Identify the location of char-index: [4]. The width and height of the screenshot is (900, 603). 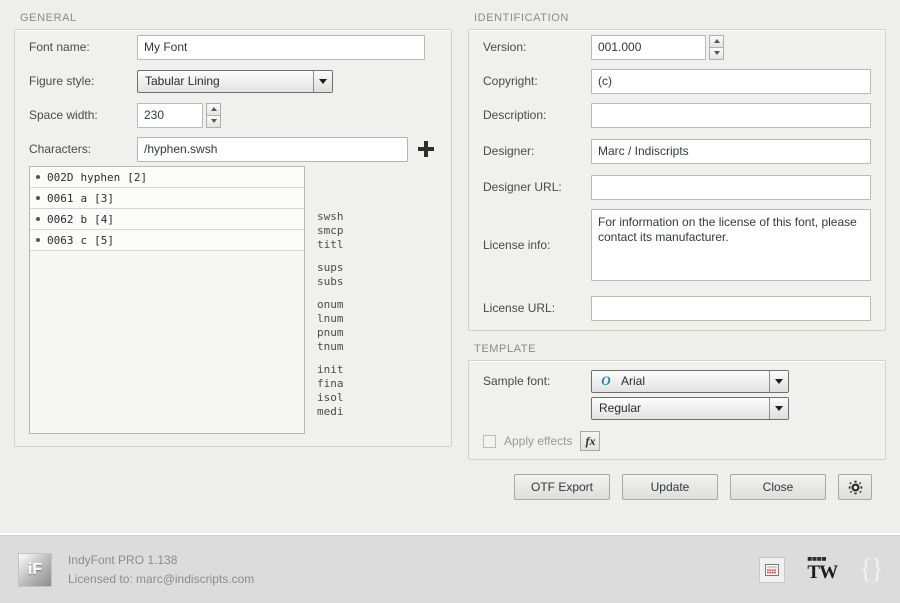
(104, 219).